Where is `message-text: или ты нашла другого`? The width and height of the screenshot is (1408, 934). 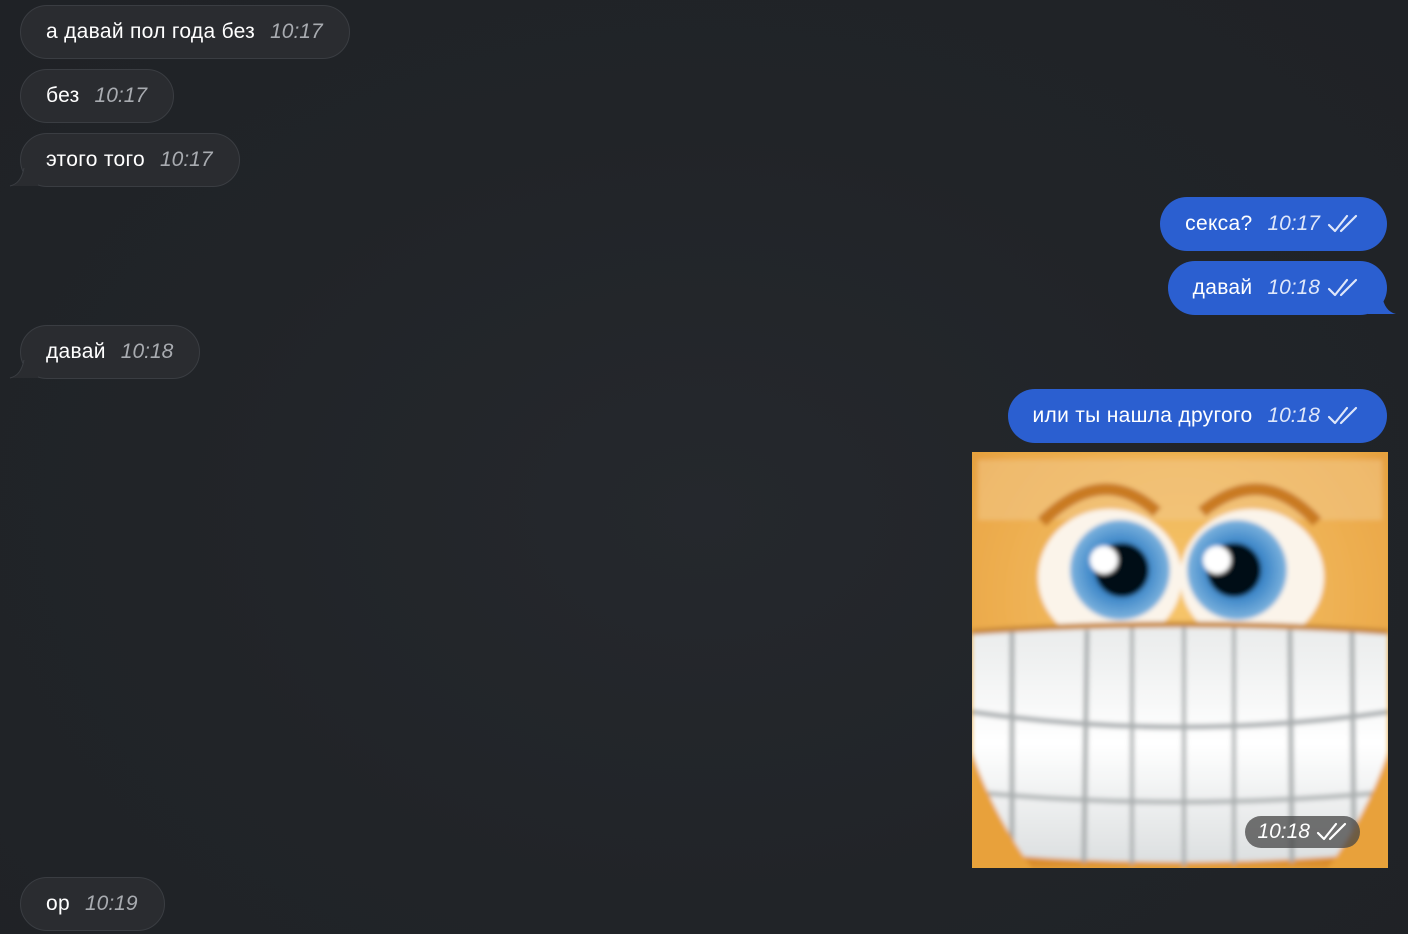 message-text: или ты нашла другого is located at coordinates (1142, 415).